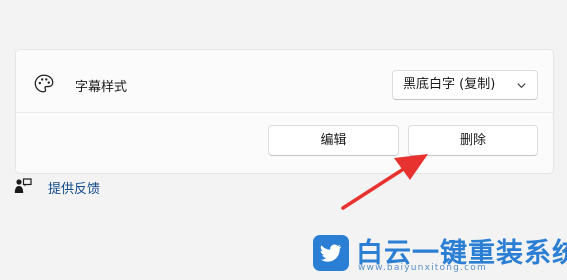 Image resolution: width=567 pixels, height=280 pixels. What do you see at coordinates (74, 187) in the screenshot?
I see `feedback-link: 提供反馈` at bounding box center [74, 187].